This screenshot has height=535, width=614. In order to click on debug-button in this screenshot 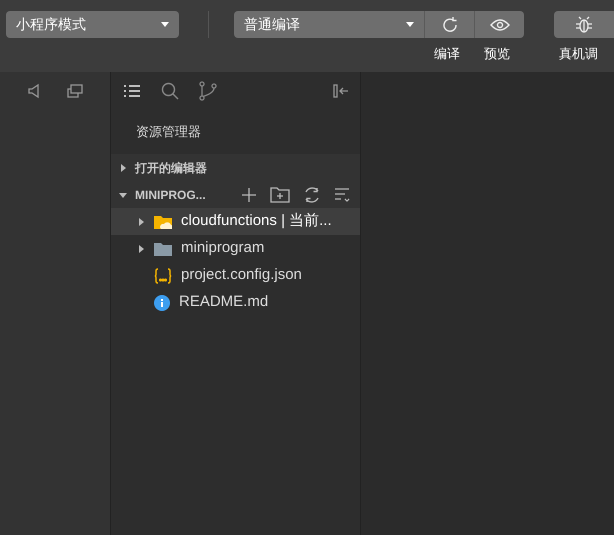, I will do `click(584, 24)`.